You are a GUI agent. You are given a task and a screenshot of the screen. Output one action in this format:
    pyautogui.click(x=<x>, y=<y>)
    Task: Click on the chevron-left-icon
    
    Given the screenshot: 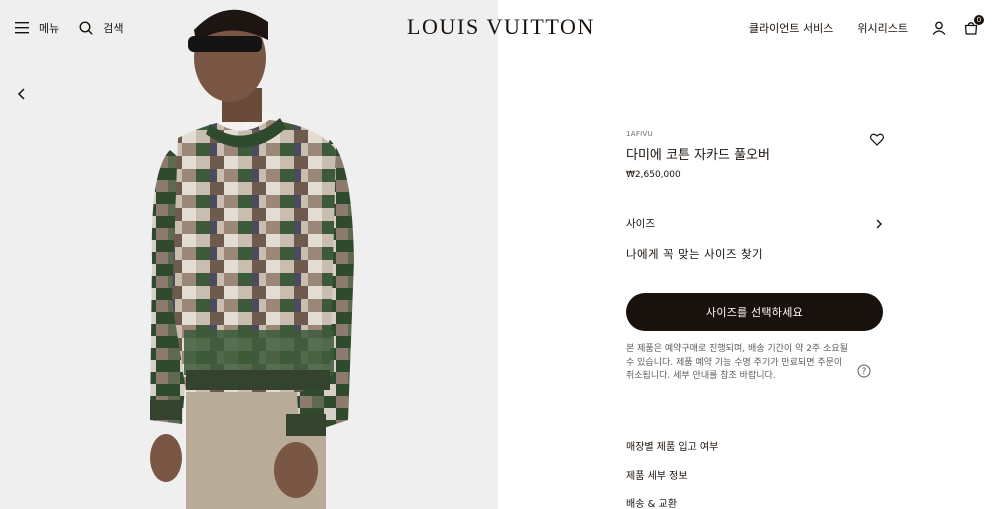 What is the action you would take?
    pyautogui.click(x=21, y=94)
    